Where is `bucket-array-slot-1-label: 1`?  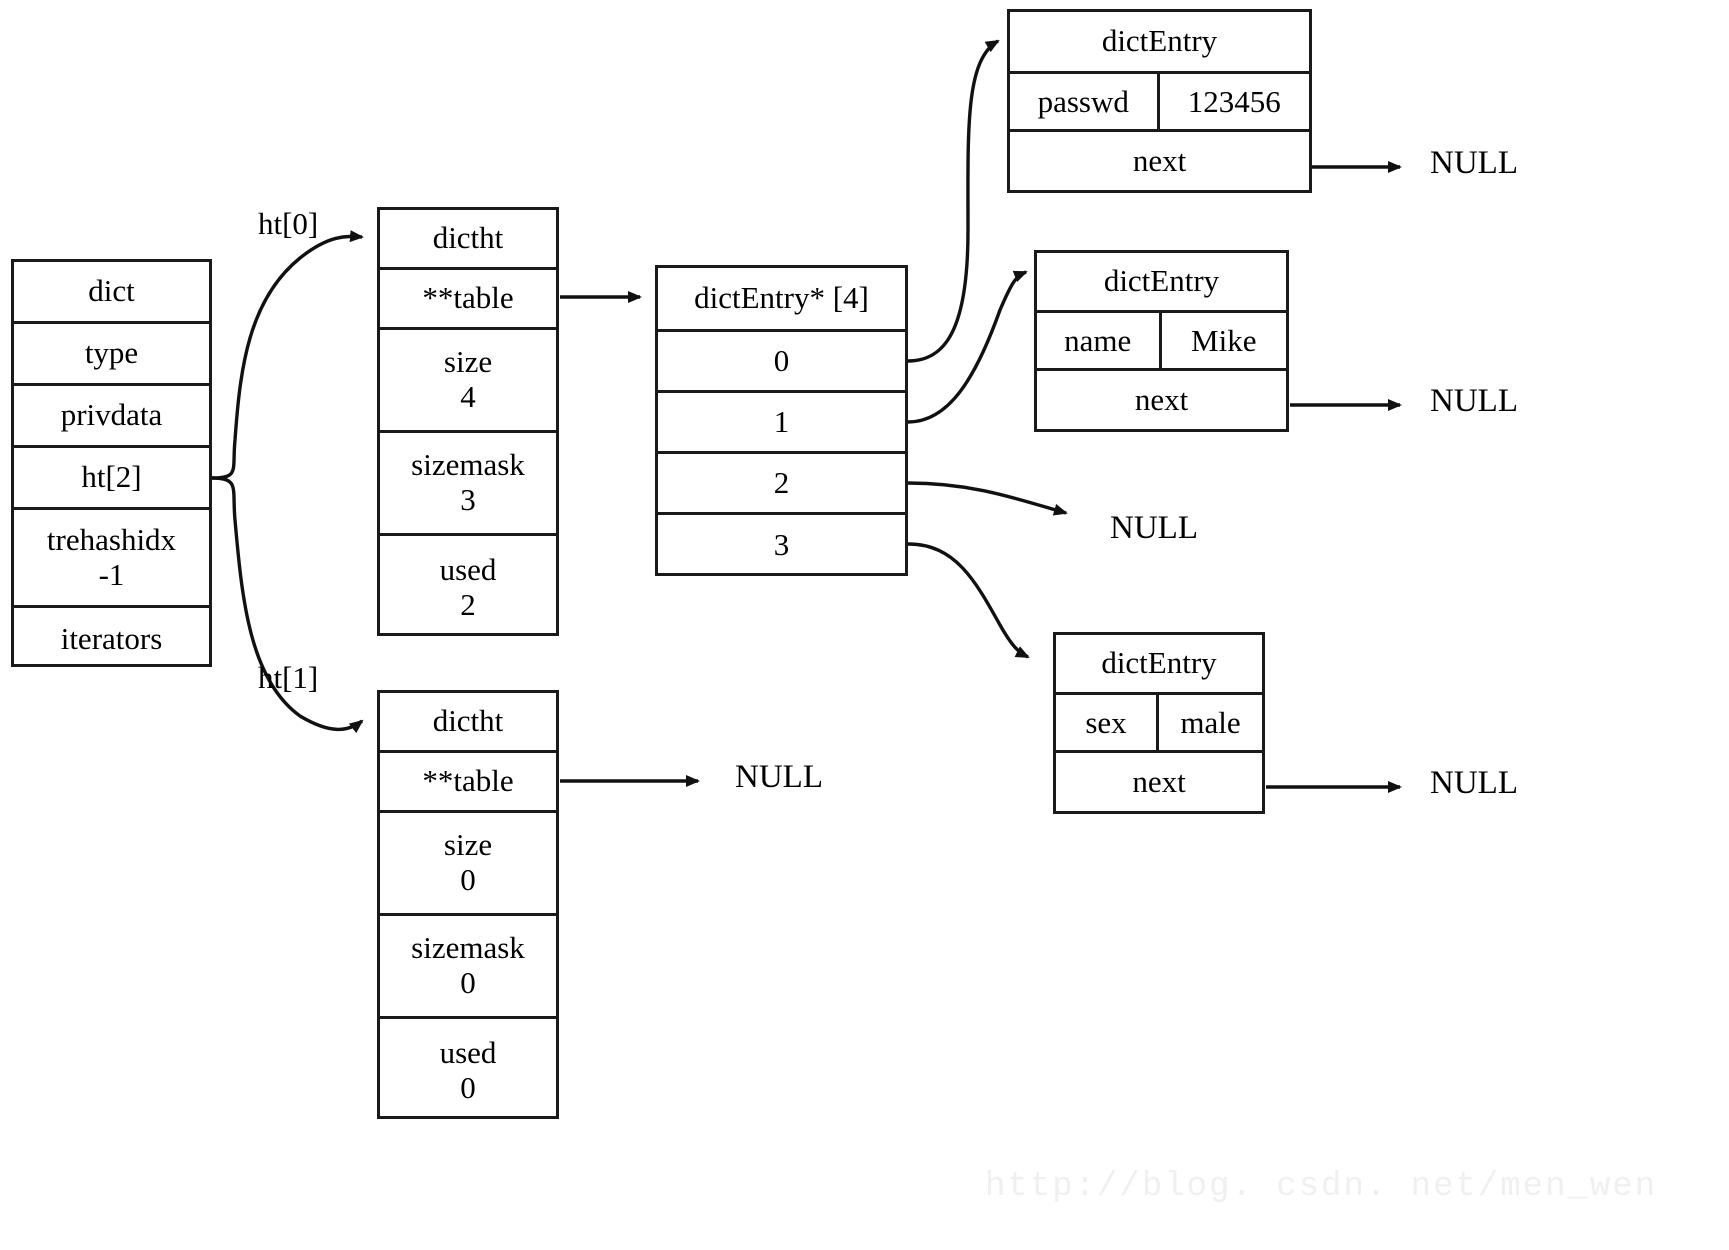
bucket-array-slot-1-label: 1 is located at coordinates (781, 421).